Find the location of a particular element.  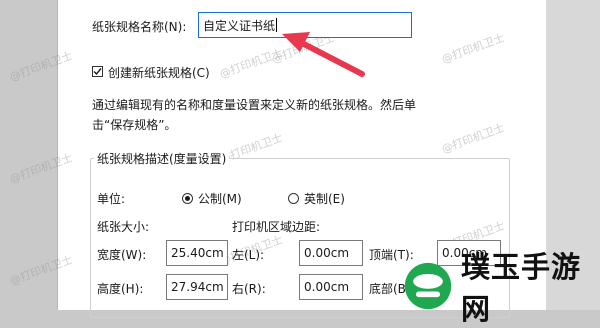

check-icon is located at coordinates (97, 72).